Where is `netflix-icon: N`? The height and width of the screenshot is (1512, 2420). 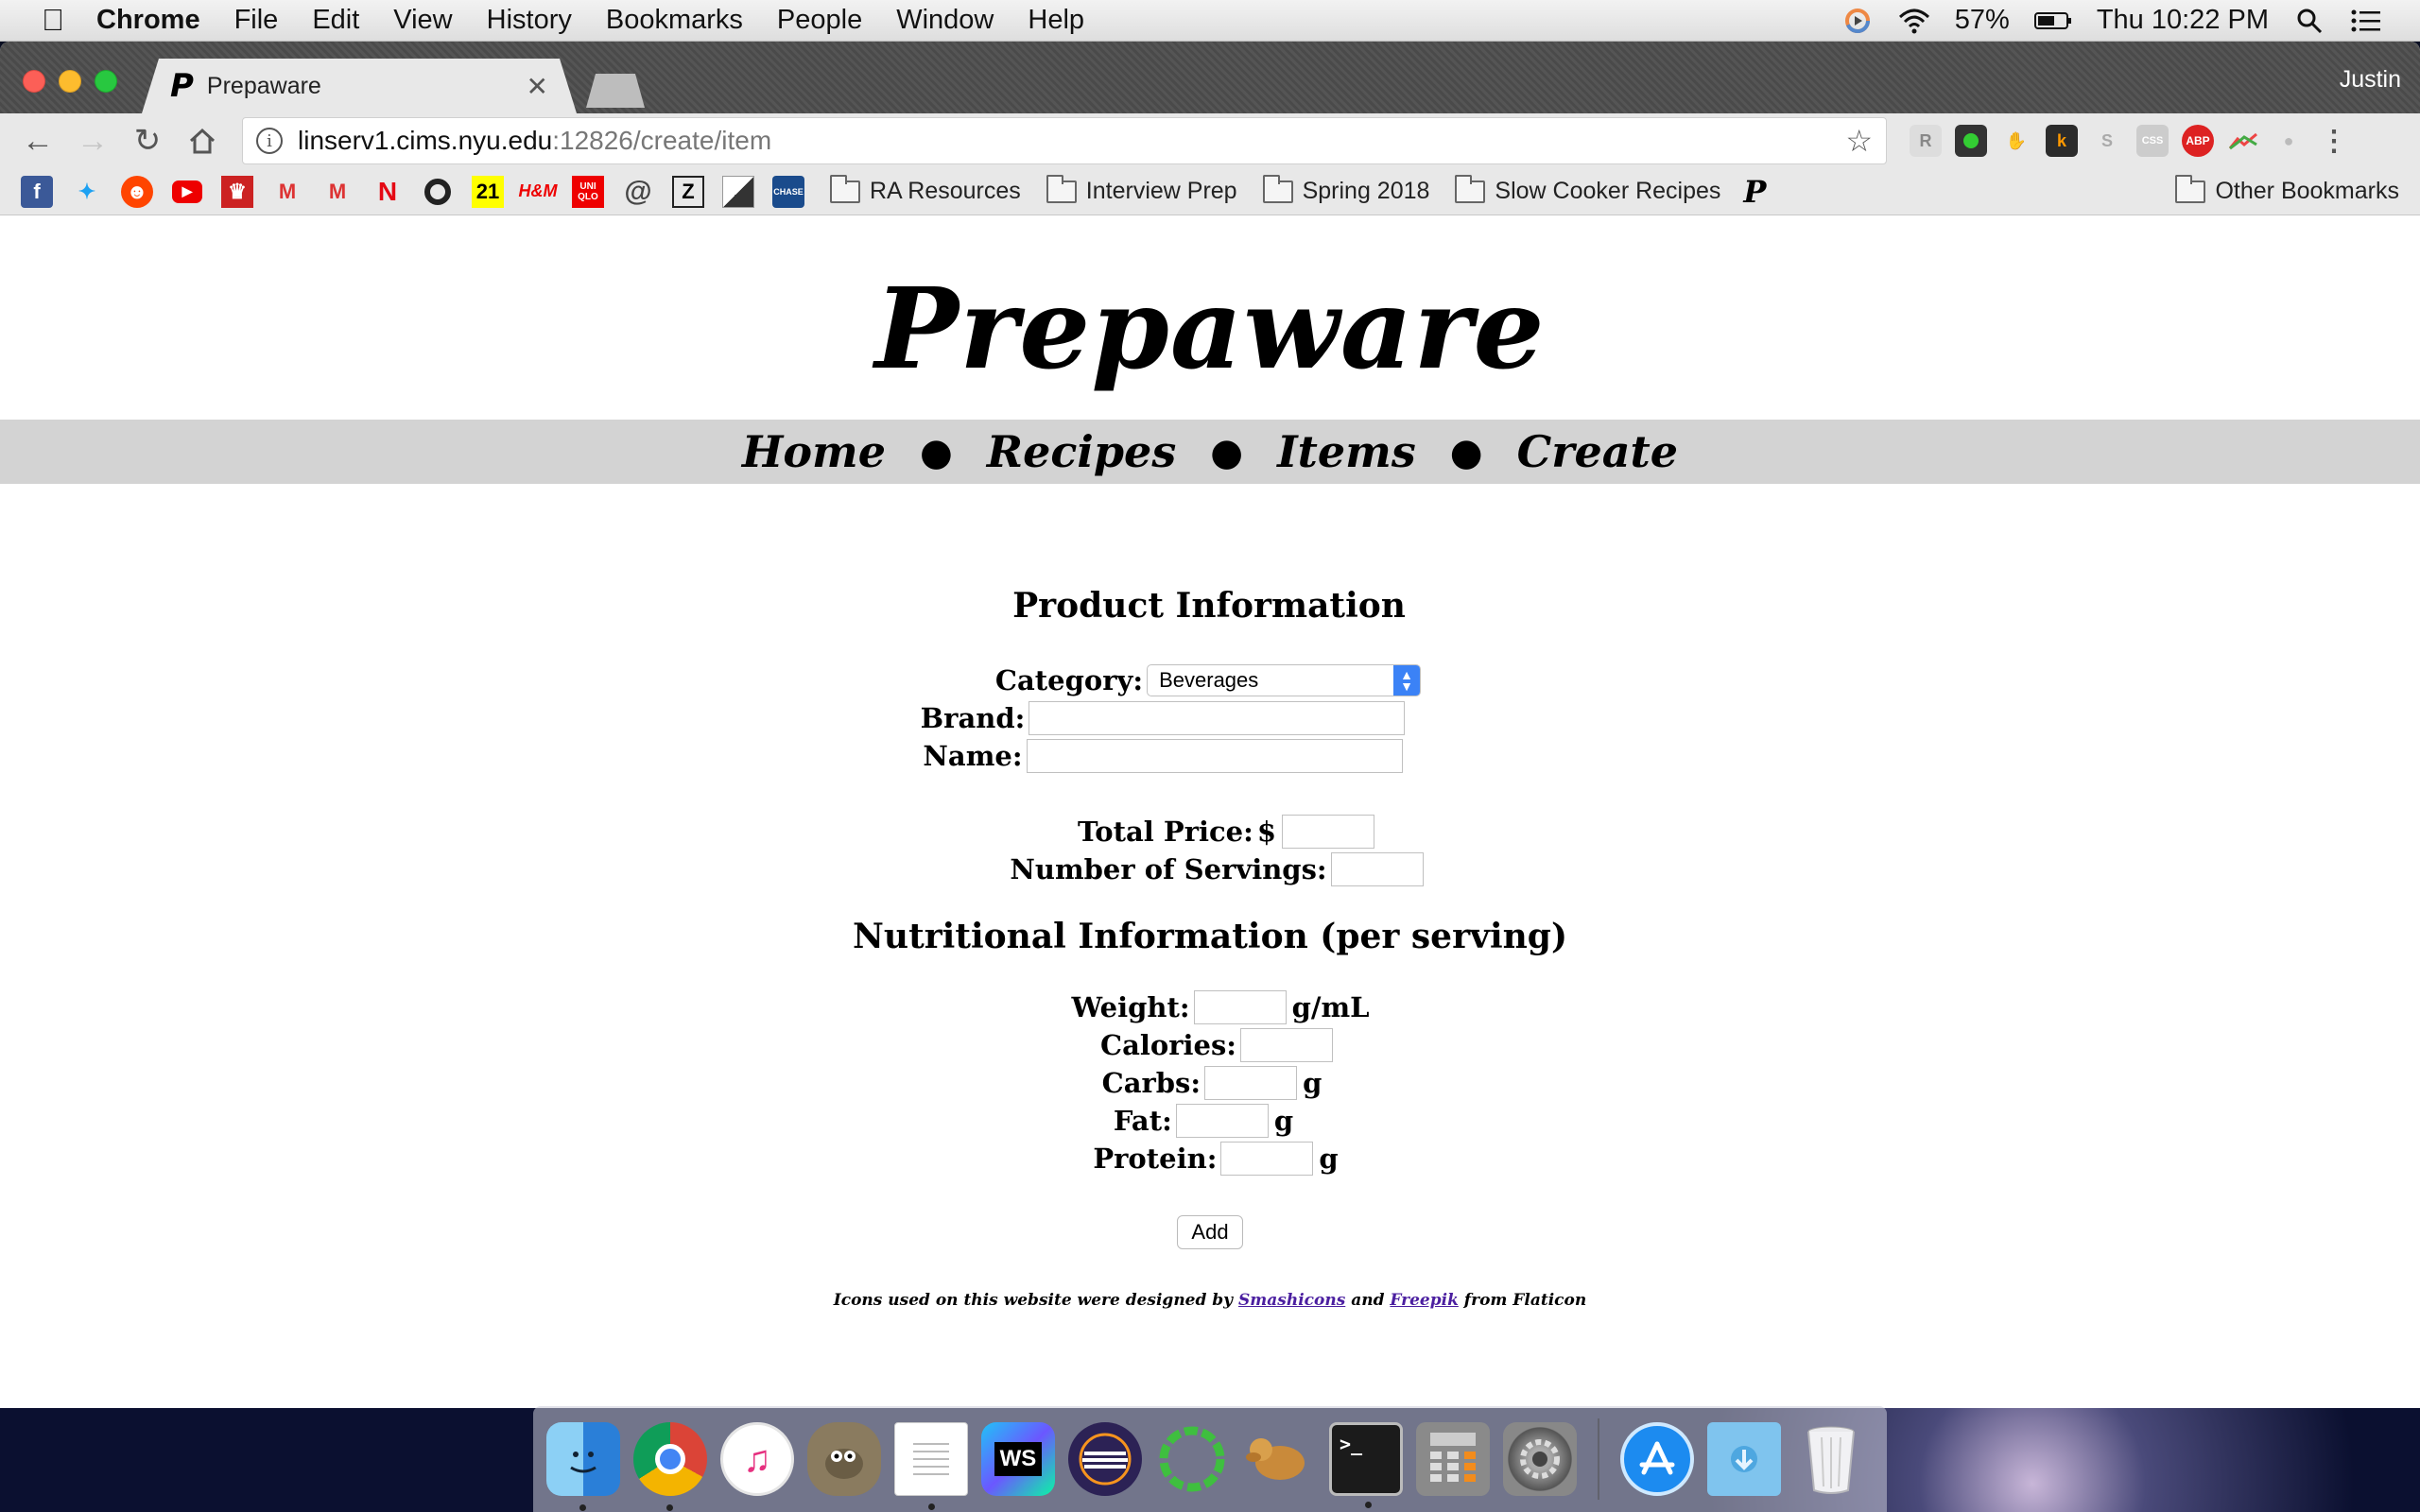
netflix-icon: N is located at coordinates (388, 192).